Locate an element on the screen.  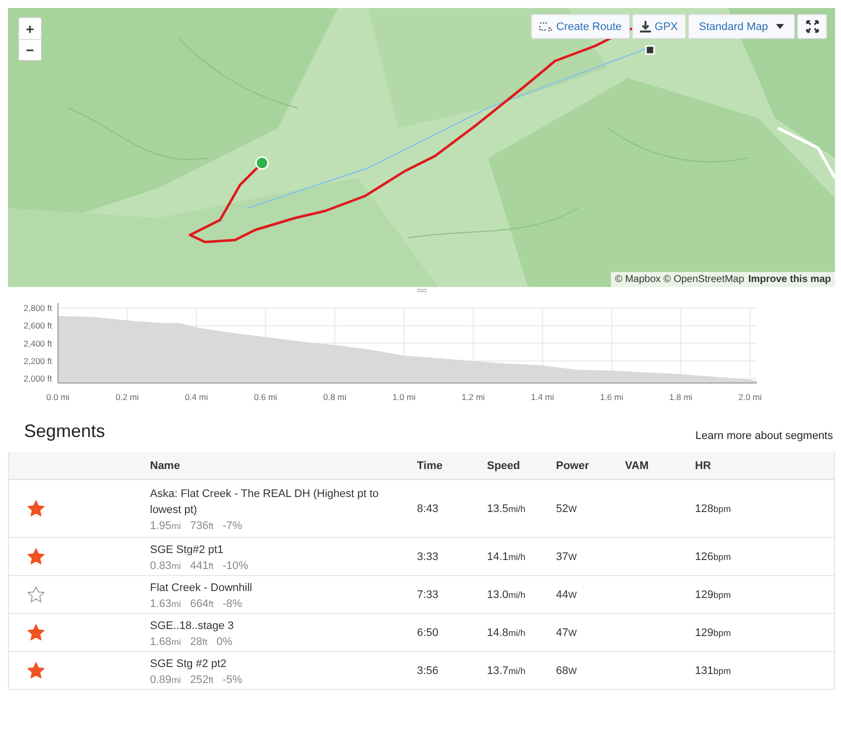
resize-handle is located at coordinates (421, 290).